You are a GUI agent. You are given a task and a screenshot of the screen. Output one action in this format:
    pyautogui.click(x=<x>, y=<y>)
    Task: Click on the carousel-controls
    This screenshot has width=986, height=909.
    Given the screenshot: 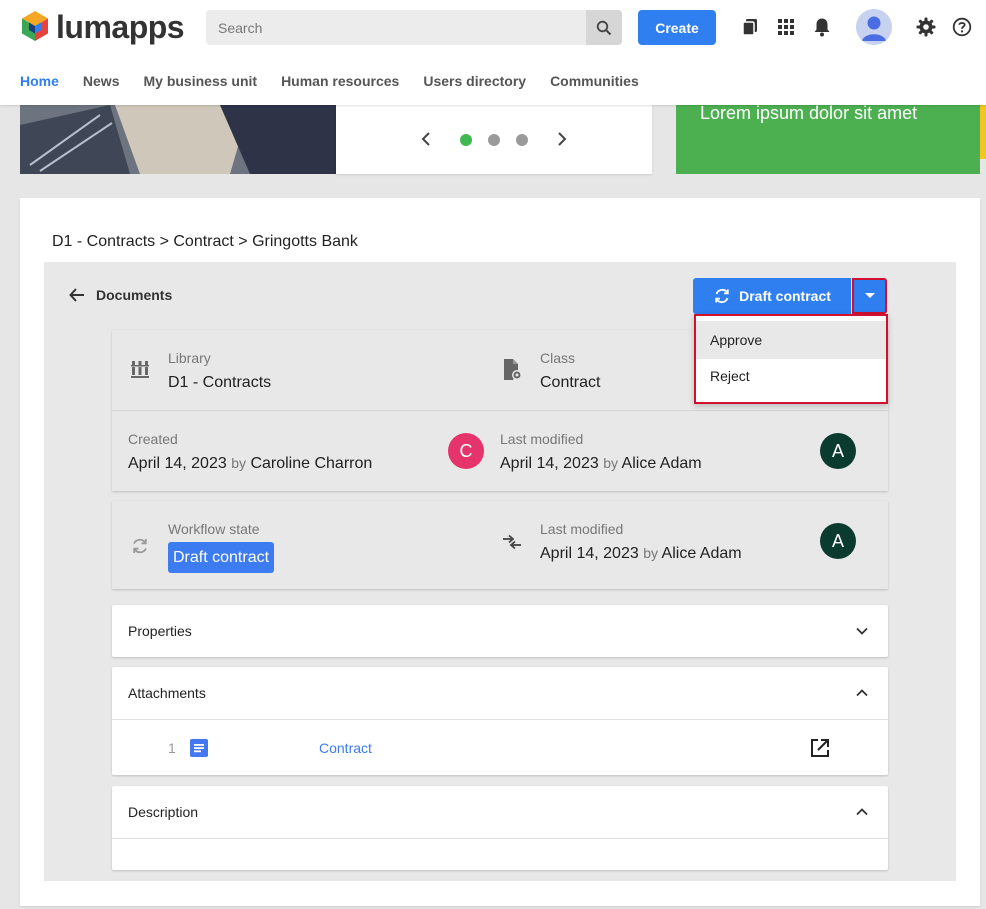 What is the action you would take?
    pyautogui.click(x=494, y=139)
    